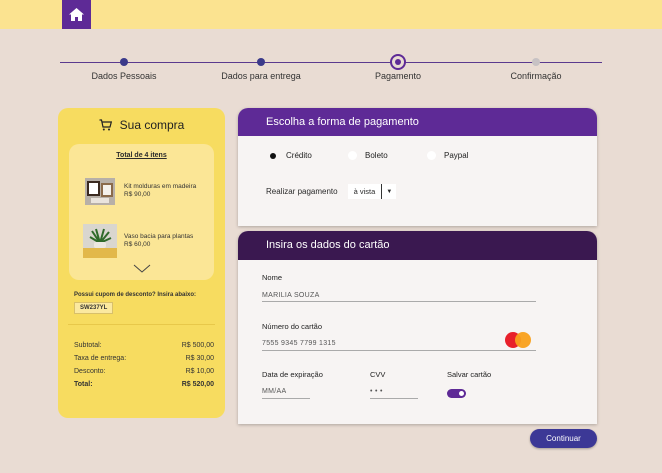  Describe the element at coordinates (299, 155) in the screenshot. I see `radio-label: Crédito` at that location.